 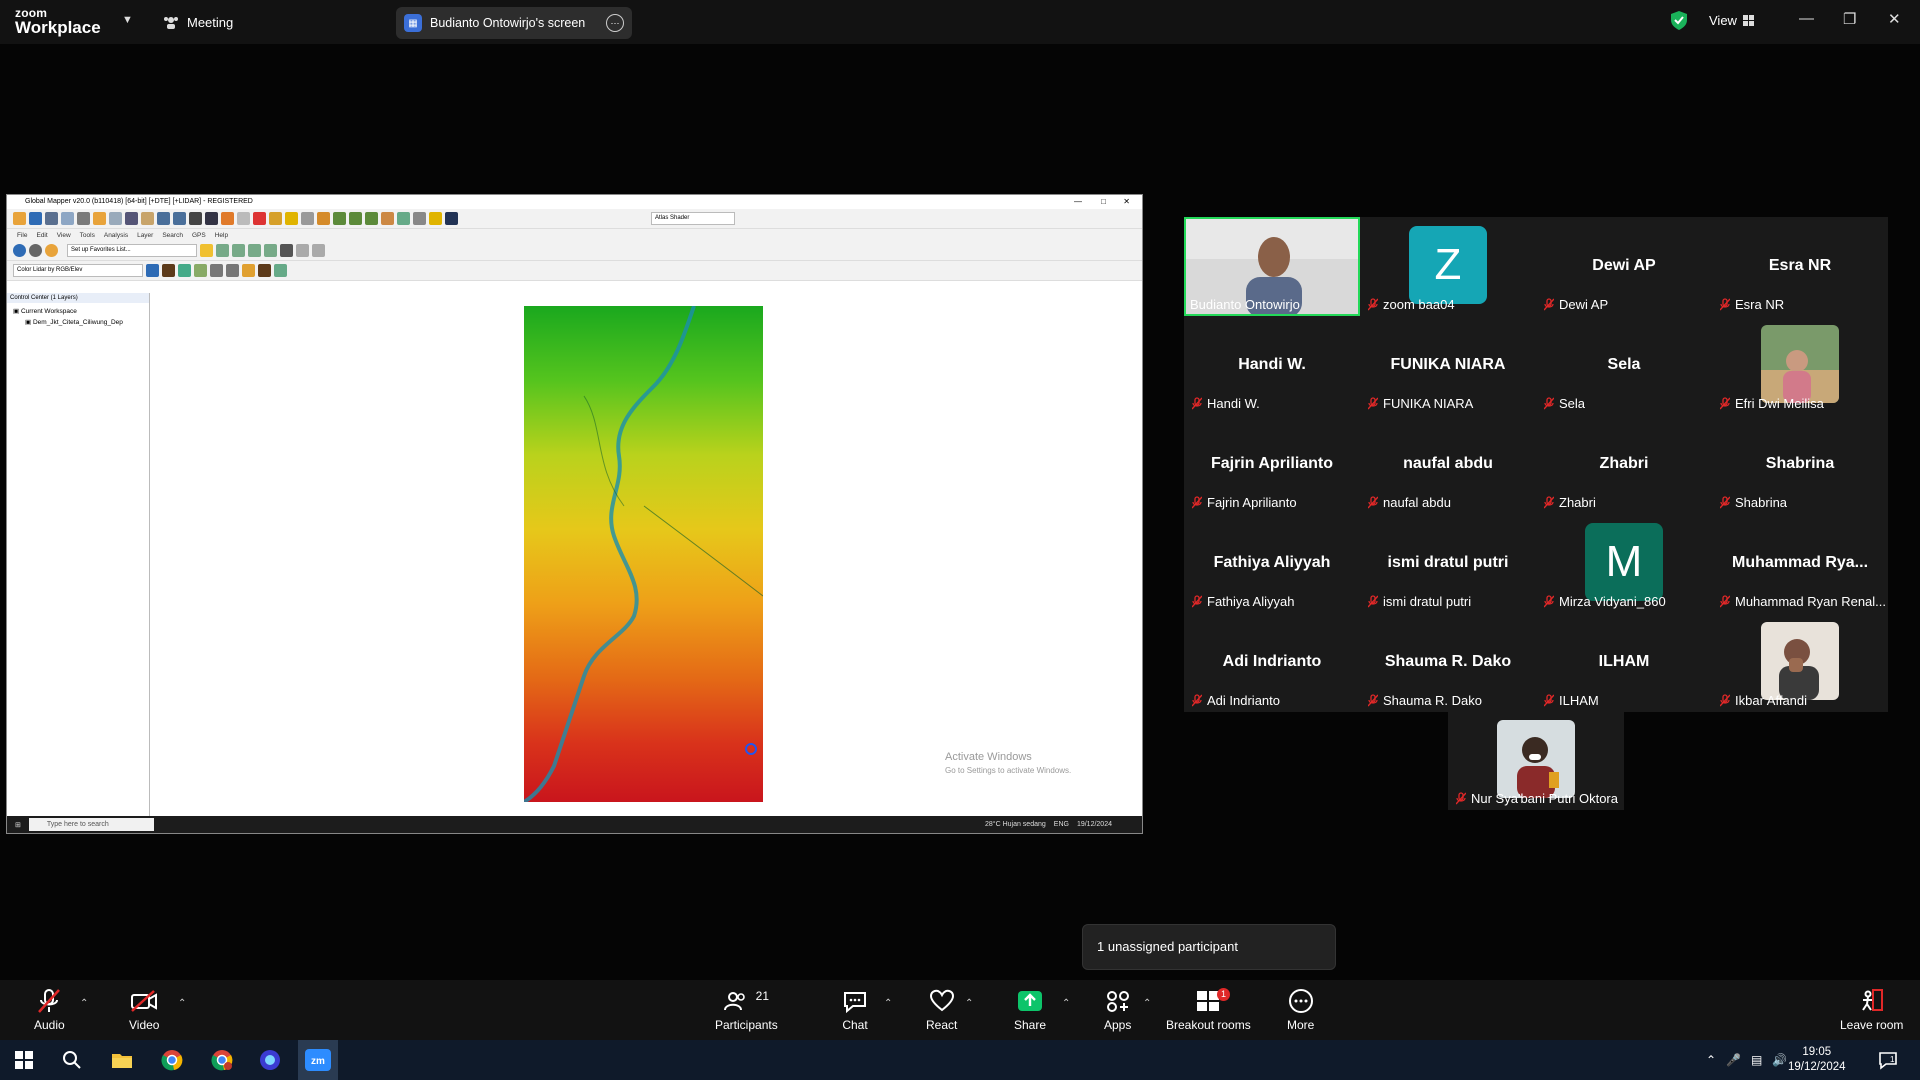 I want to click on video-tile: Sela Sela, so click(x=1624, y=365).